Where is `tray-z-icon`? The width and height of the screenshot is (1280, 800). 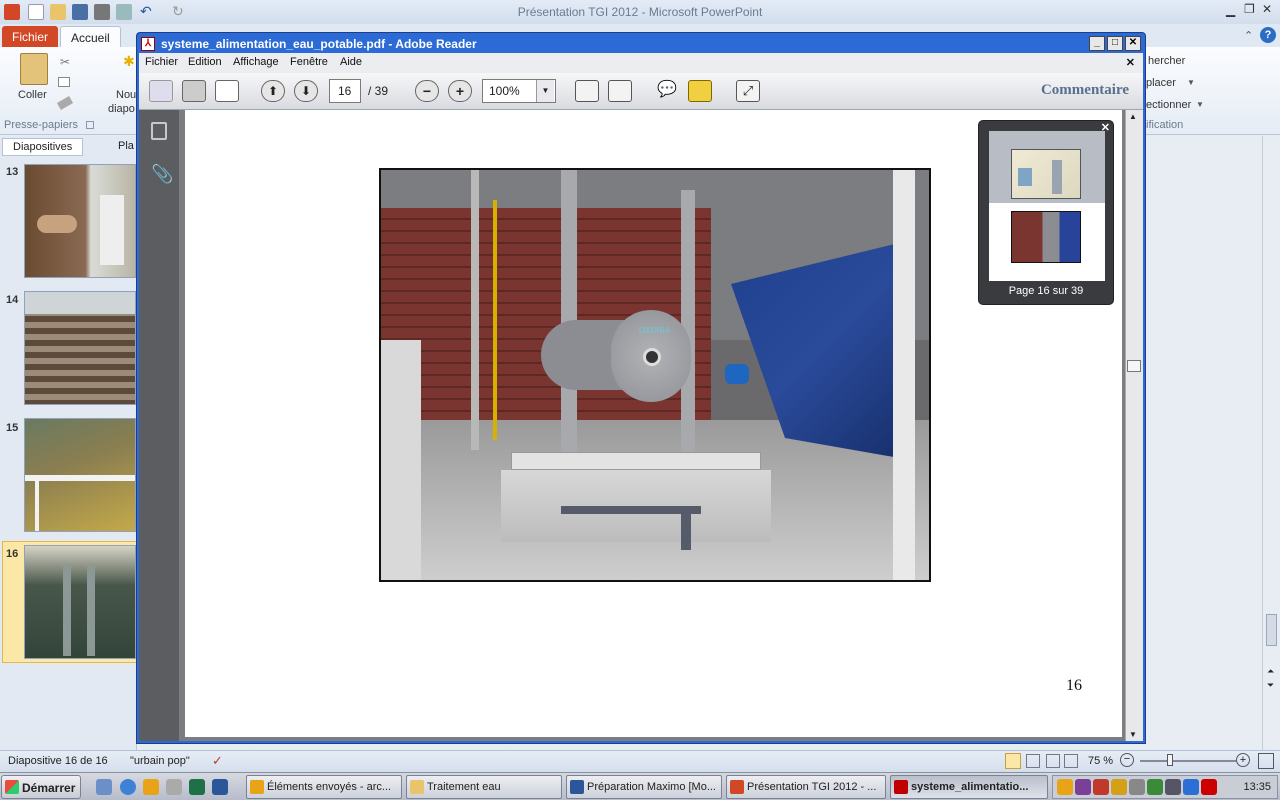 tray-z-icon is located at coordinates (1191, 787).